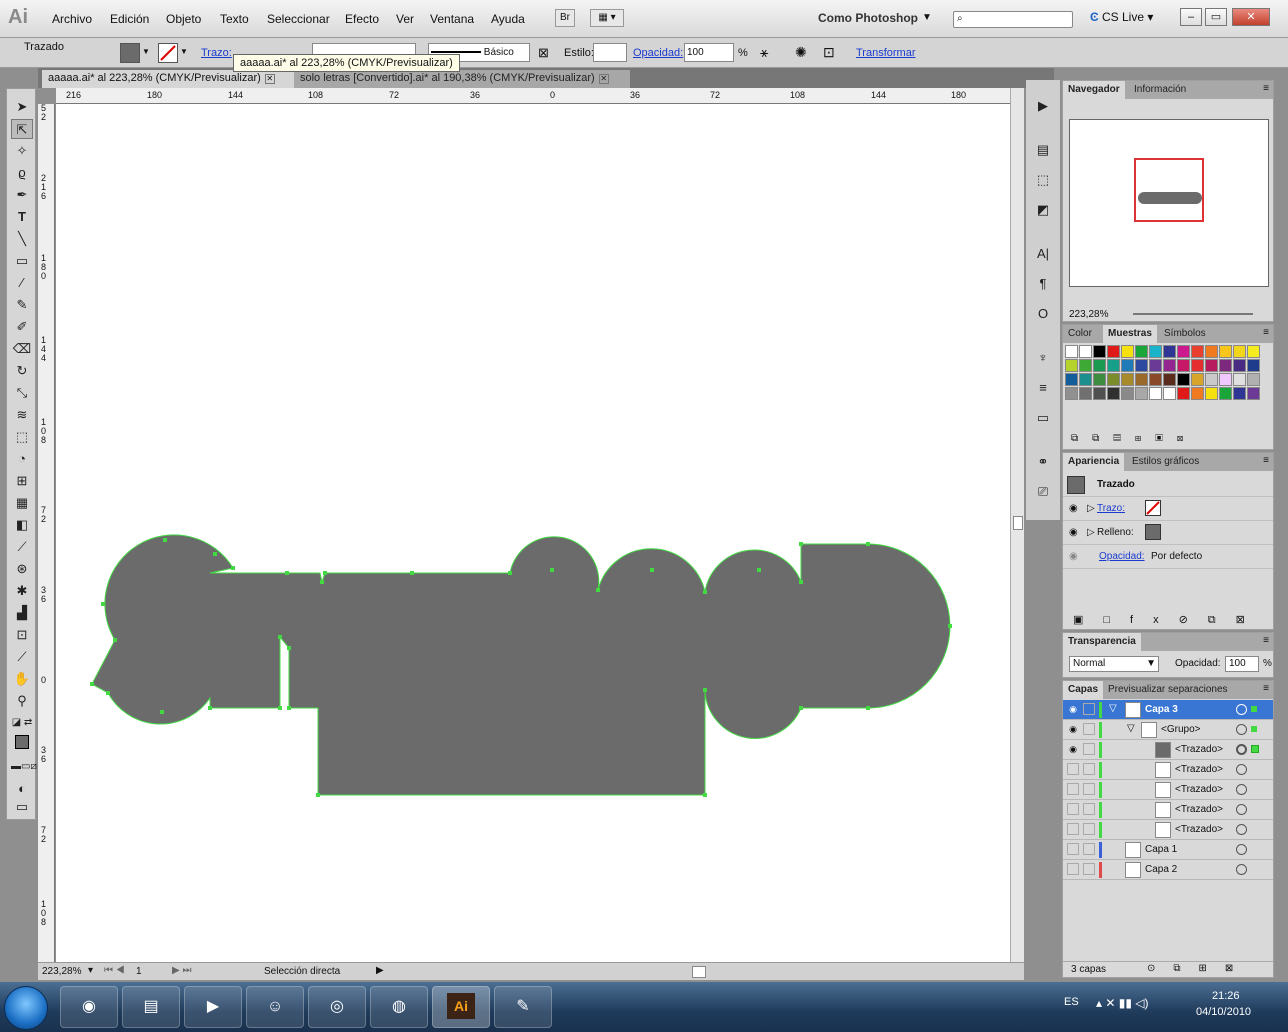  I want to click on image-trace-icon: ⎚, so click(1043, 492).